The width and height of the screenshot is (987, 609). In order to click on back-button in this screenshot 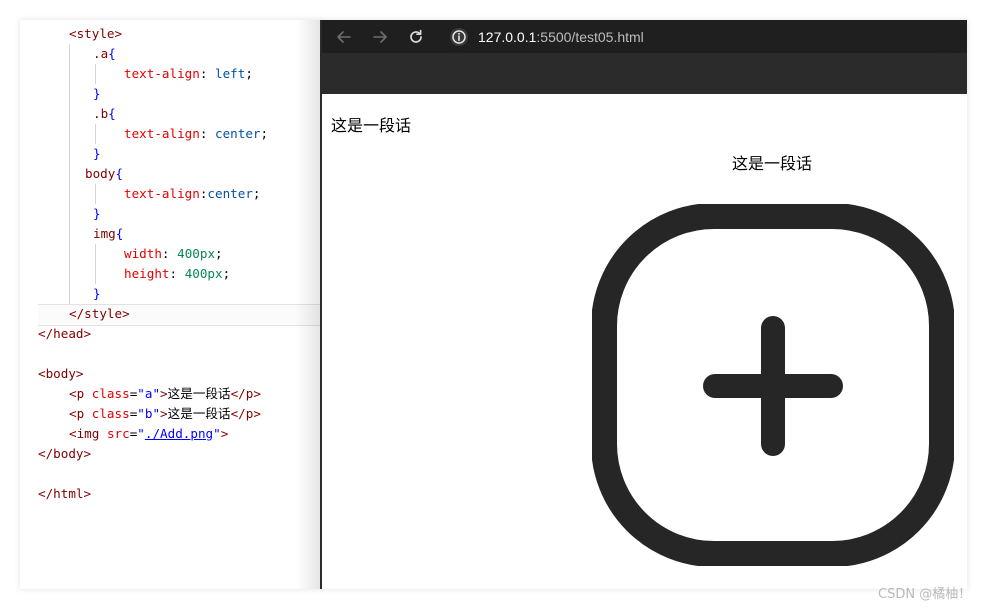, I will do `click(344, 37)`.